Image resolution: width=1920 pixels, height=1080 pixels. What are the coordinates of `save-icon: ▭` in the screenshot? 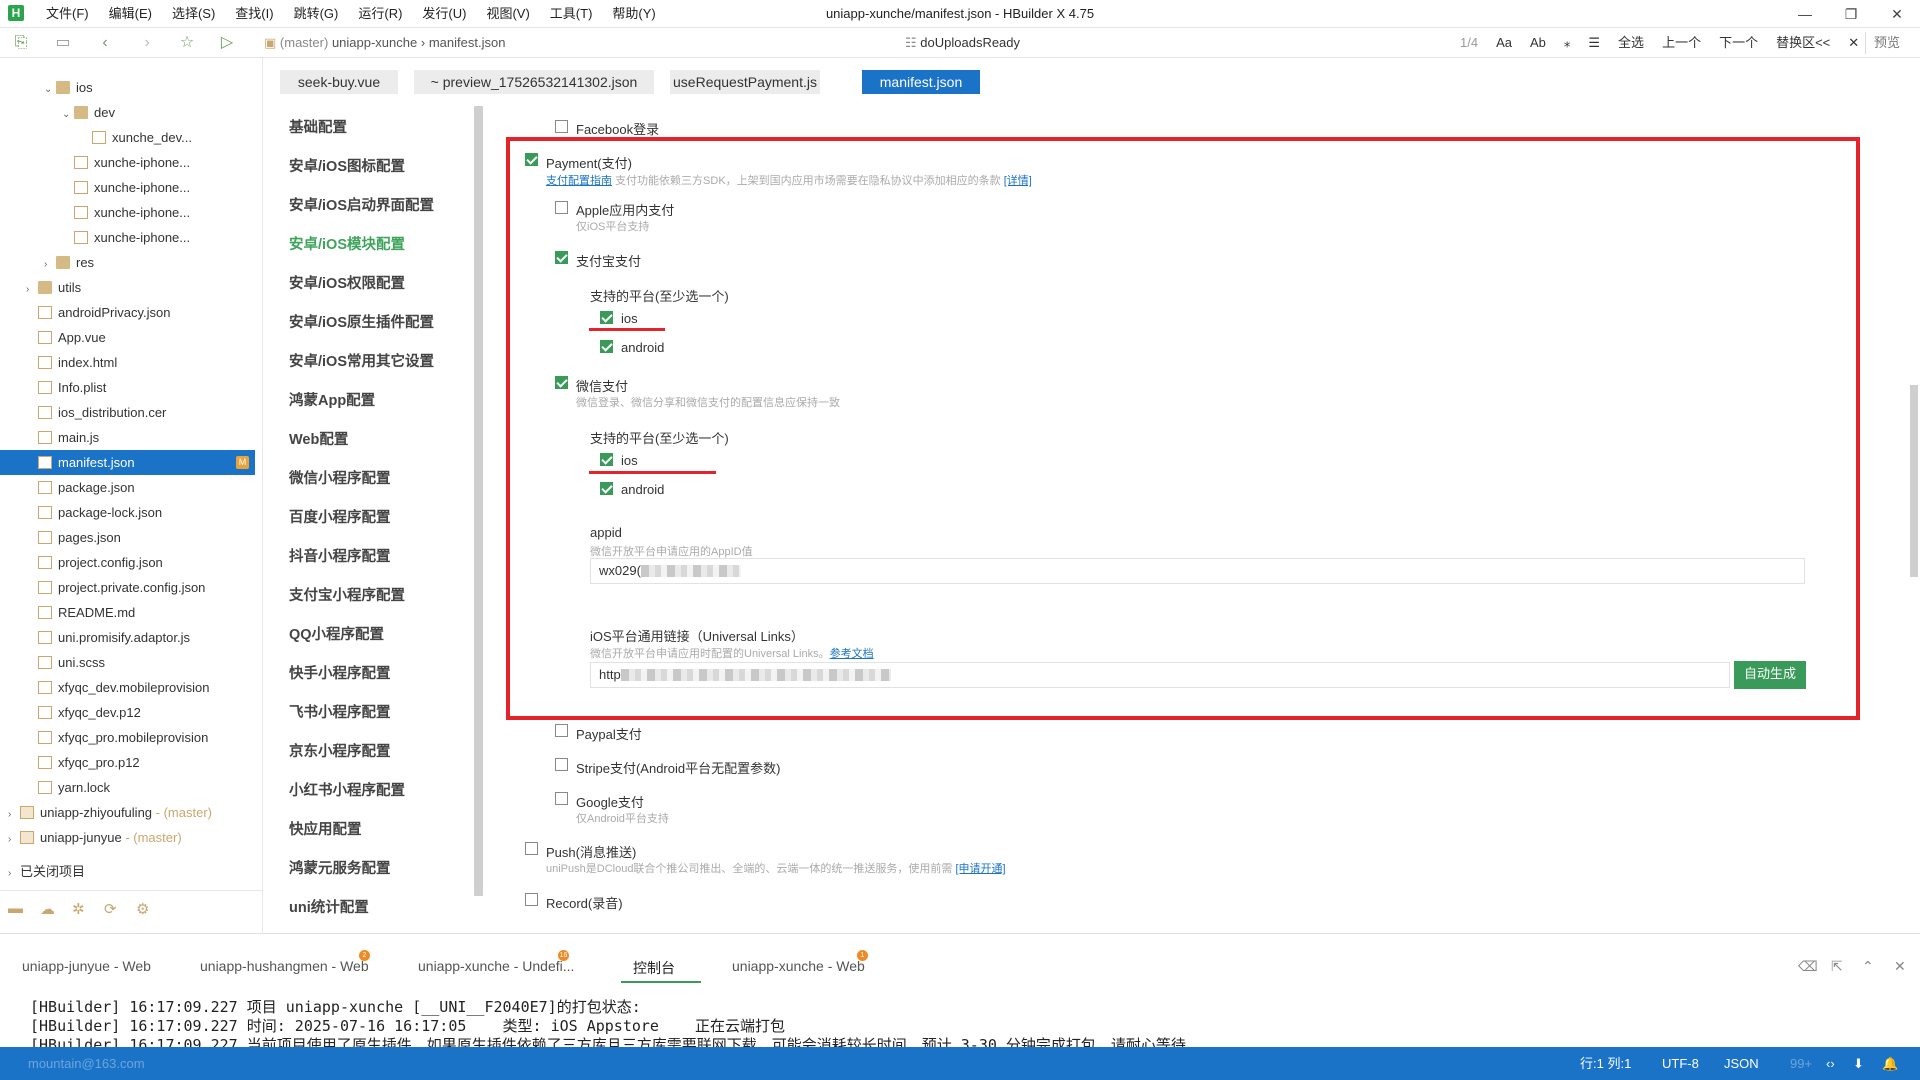 It's located at (63, 43).